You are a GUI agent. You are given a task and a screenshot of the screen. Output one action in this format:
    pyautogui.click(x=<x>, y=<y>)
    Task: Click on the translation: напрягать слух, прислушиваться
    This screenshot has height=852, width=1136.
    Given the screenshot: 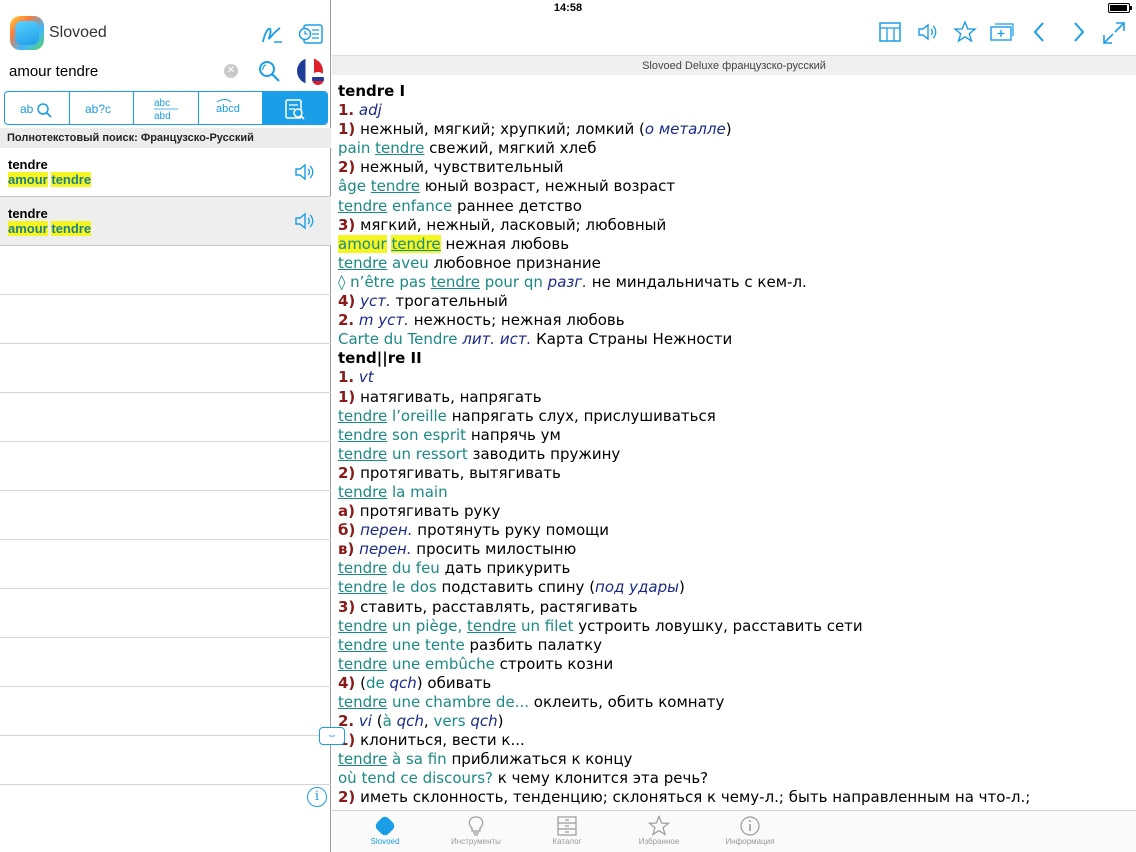 What is the action you would take?
    pyautogui.click(x=583, y=415)
    